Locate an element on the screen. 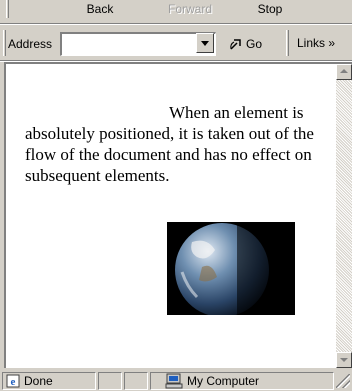 This screenshot has width=352, height=391. back-button: Back is located at coordinates (100, 11).